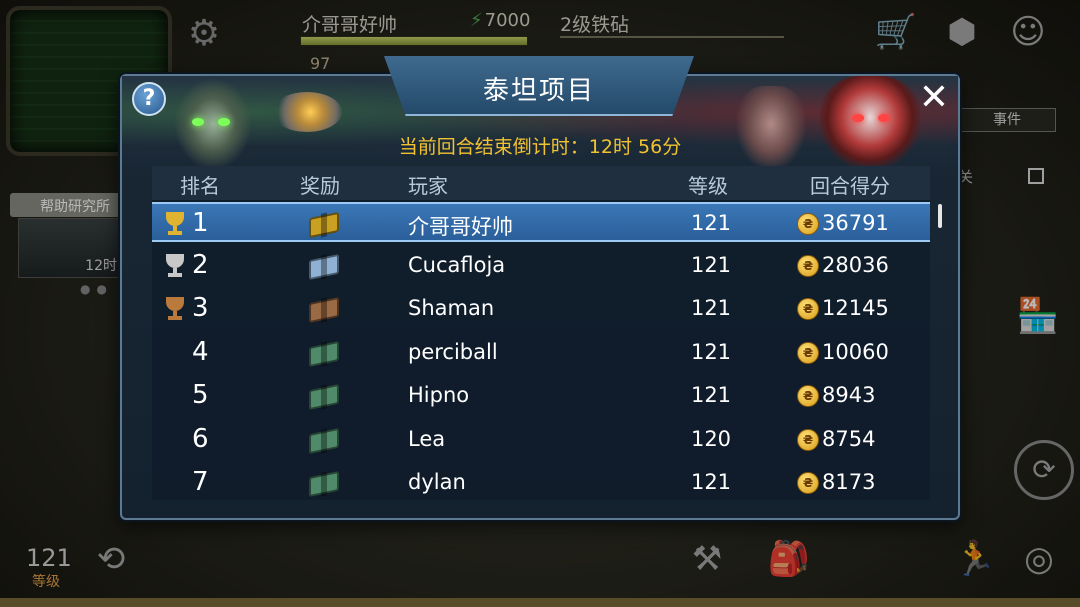 This screenshot has height=607, width=1080. Describe the element at coordinates (451, 308) in the screenshot. I see `player-name: Shaman` at that location.